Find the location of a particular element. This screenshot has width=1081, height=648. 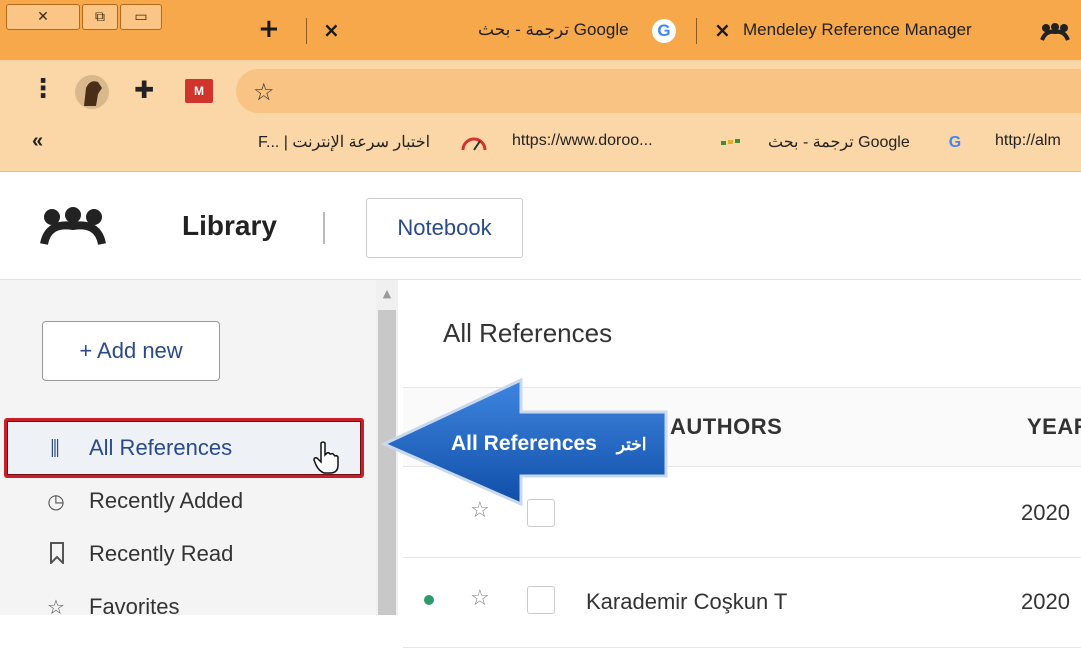

annotation-text-ar: اختر is located at coordinates (631, 444).